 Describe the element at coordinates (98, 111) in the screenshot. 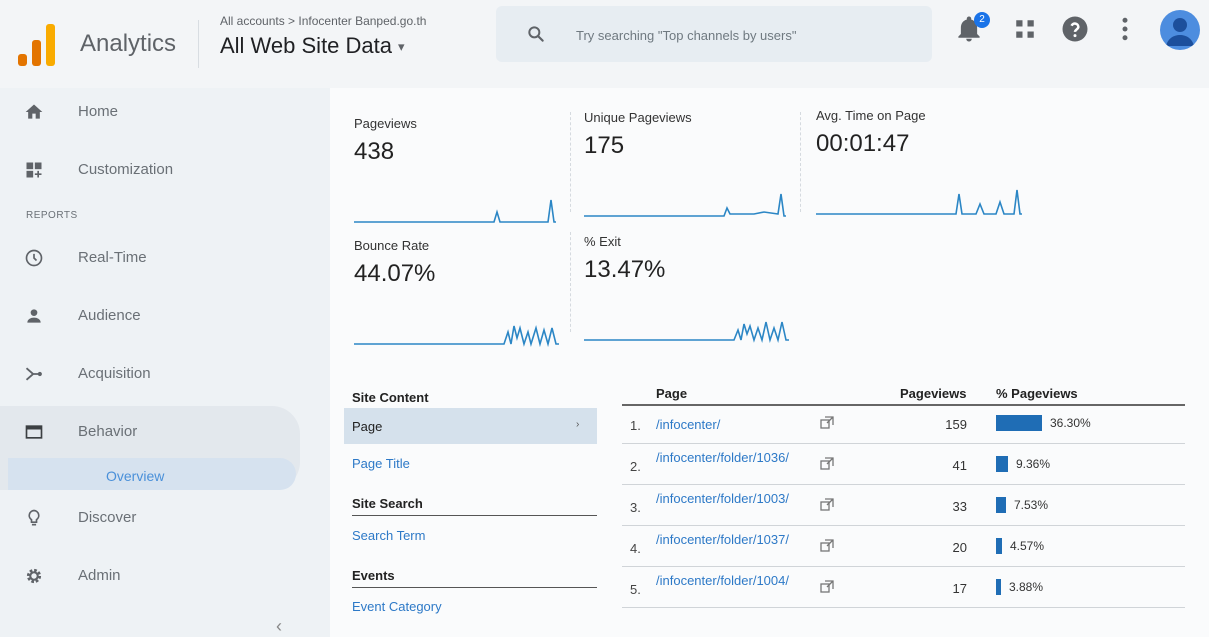

I see `sidebar-item-label: Home` at that location.